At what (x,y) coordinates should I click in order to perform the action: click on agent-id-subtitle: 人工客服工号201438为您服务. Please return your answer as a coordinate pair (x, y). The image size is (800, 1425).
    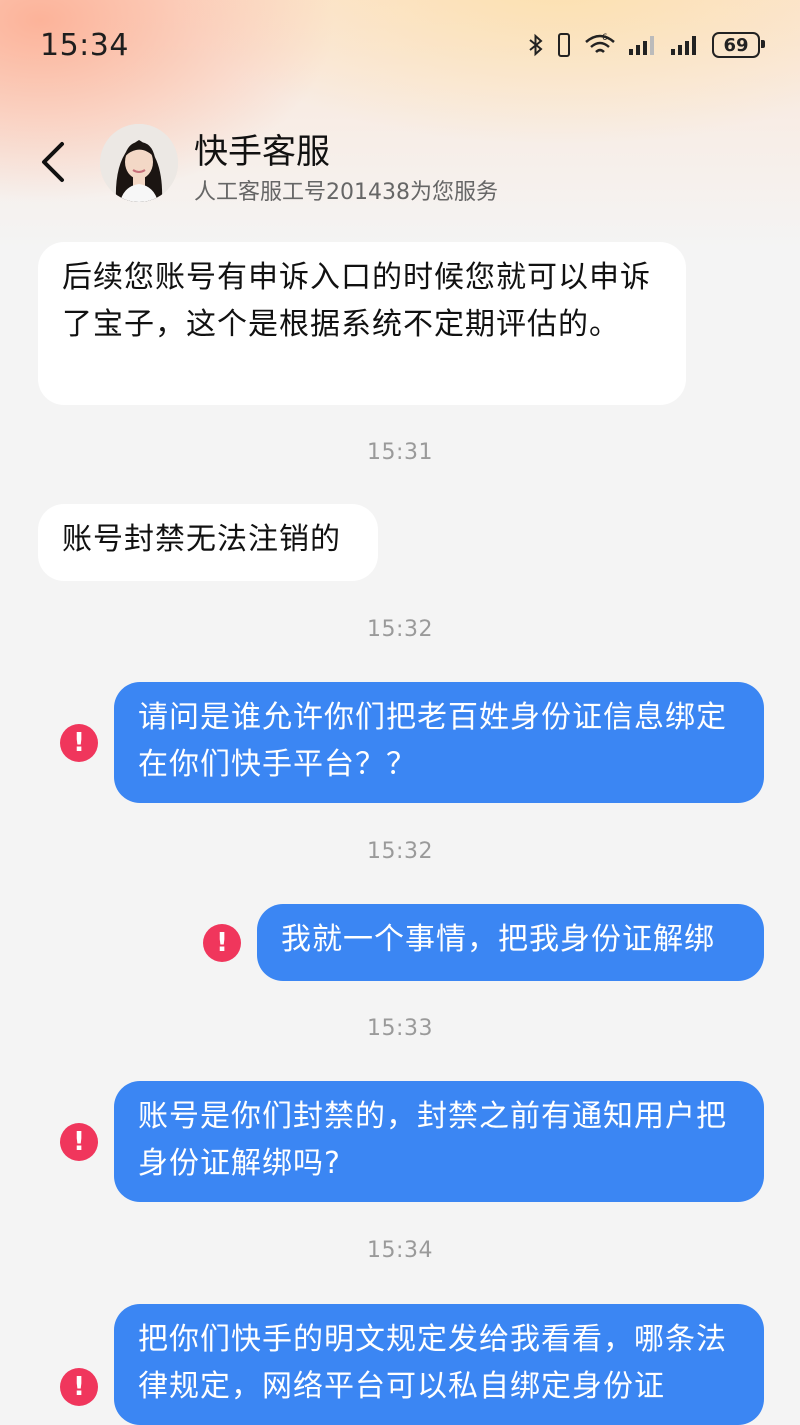
    Looking at the image, I should click on (346, 192).